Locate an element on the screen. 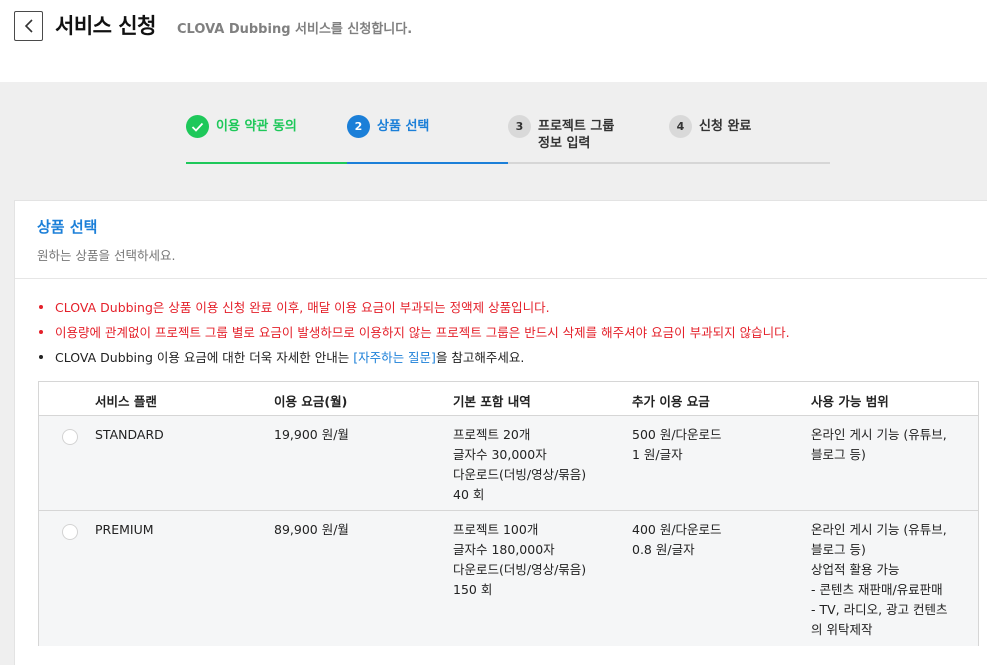 The image size is (987, 665). step-number: 4 is located at coordinates (680, 126).